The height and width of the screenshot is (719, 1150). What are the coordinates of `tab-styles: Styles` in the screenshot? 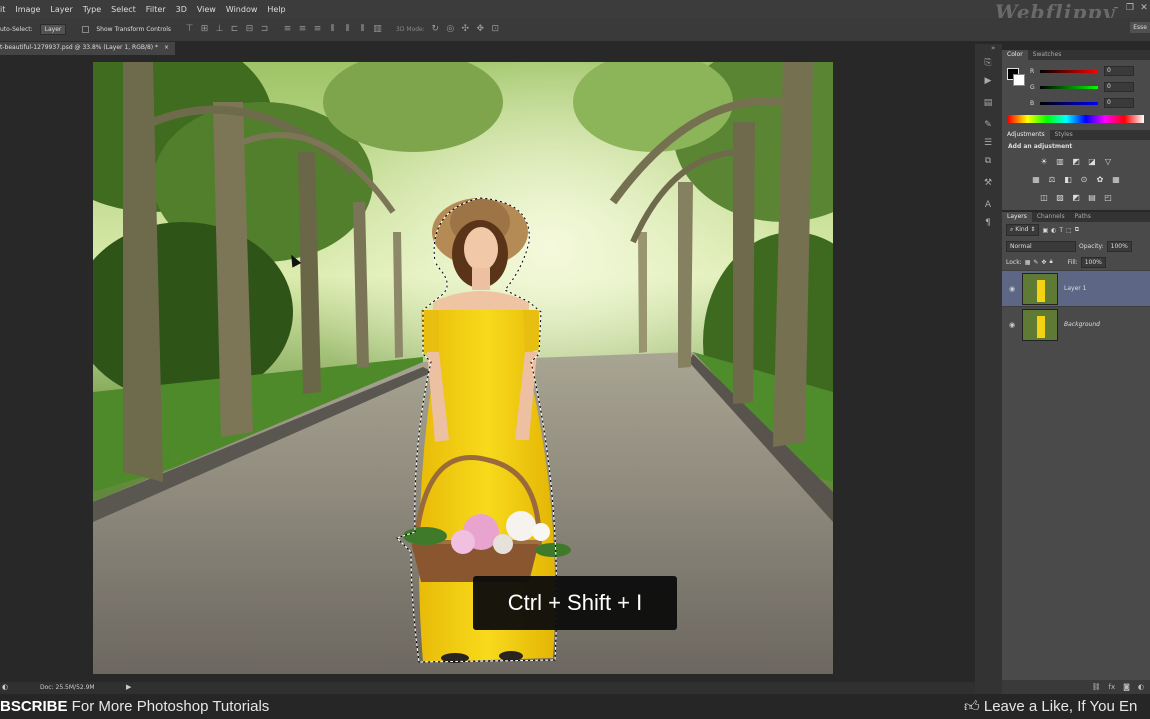 It's located at (1064, 135).